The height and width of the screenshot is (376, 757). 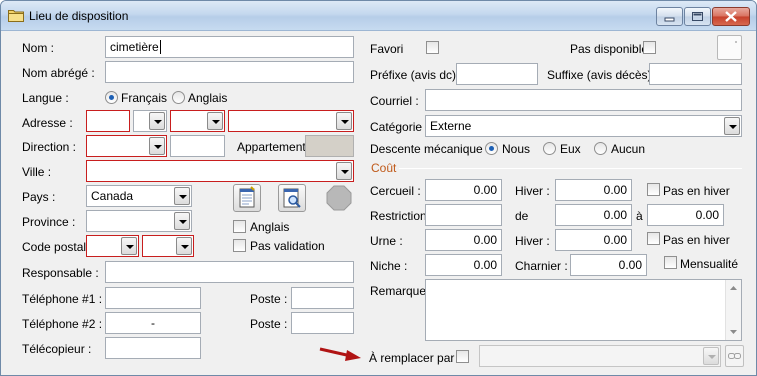 I want to click on cercueil-input: 0.00, so click(x=463, y=190).